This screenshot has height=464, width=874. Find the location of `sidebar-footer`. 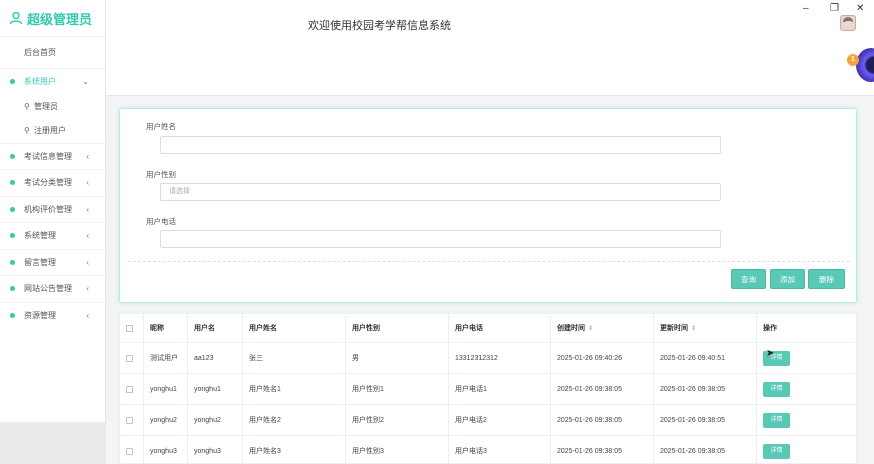

sidebar-footer is located at coordinates (53, 443).